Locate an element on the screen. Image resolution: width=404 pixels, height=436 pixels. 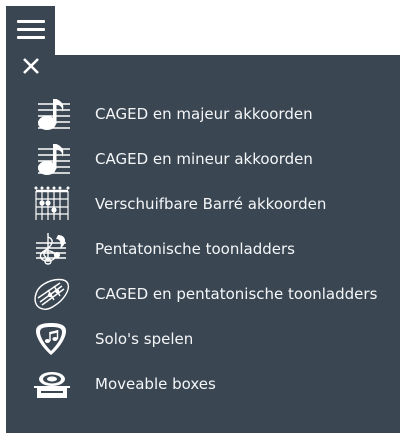
menu-item-label: CAGED en pentatonische toonladders is located at coordinates (236, 294).